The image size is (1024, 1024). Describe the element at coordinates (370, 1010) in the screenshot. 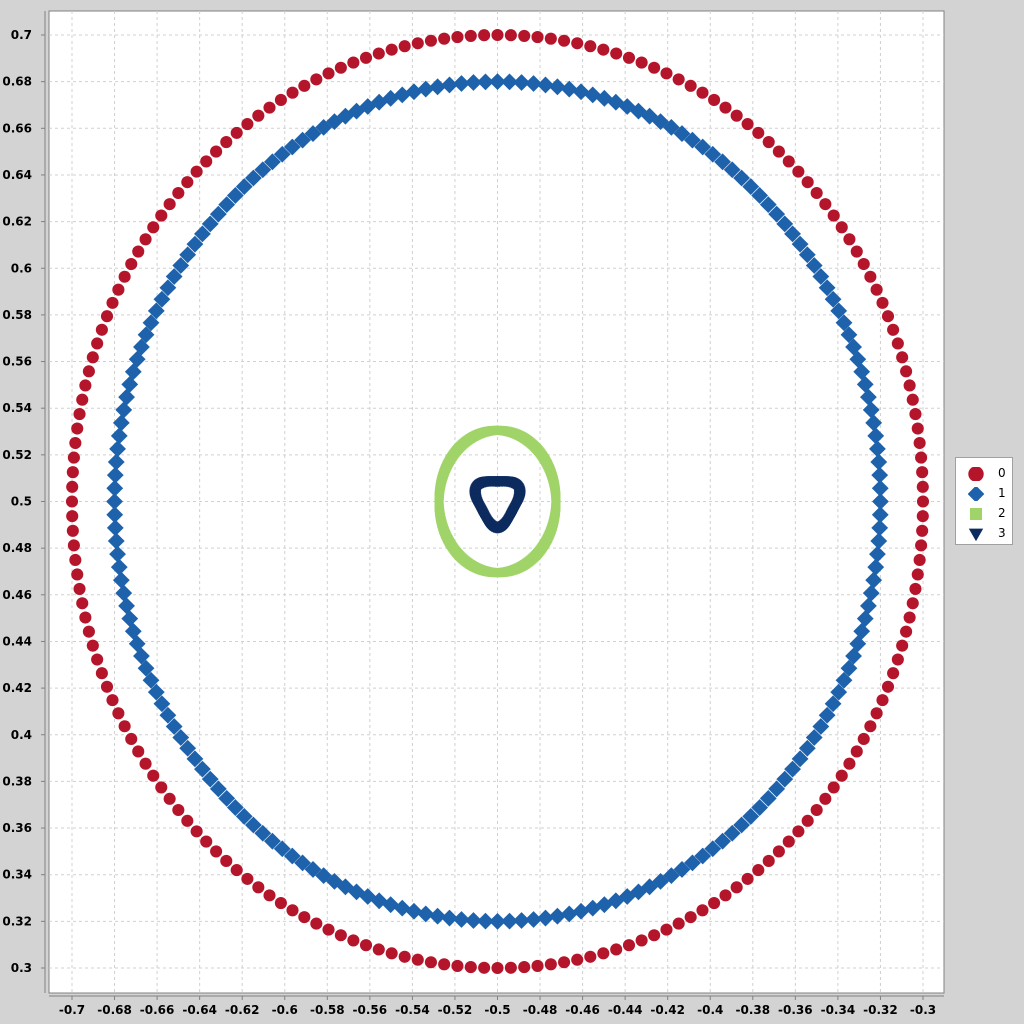

I see `x-tick-label: -0.56` at that location.